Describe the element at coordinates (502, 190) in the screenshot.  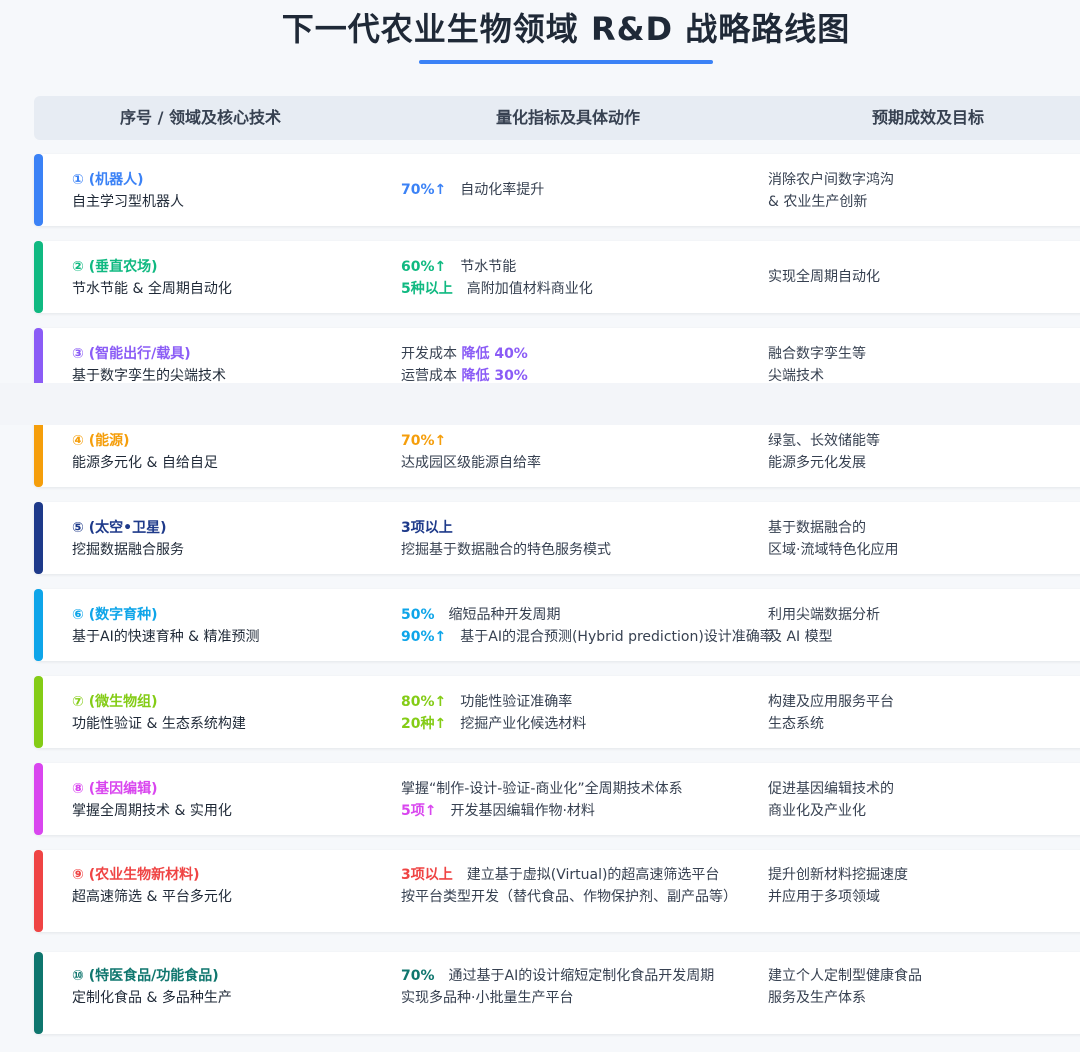
I see `metric-description: 自动化率提升` at that location.